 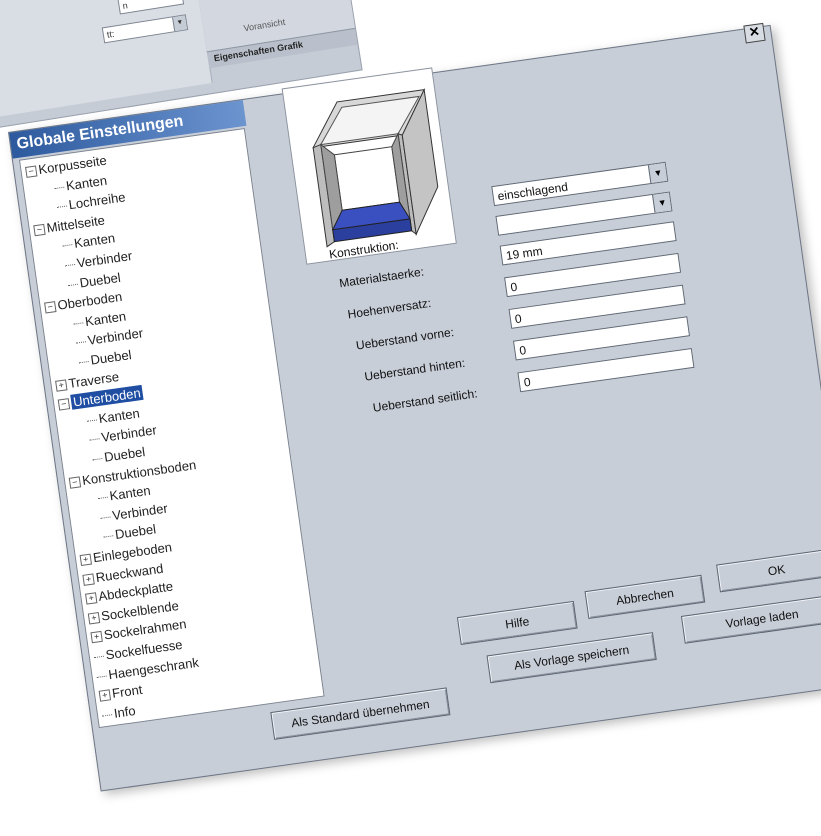 What do you see at coordinates (514, 287) in the screenshot?
I see `hoehenversatz-value: 0` at bounding box center [514, 287].